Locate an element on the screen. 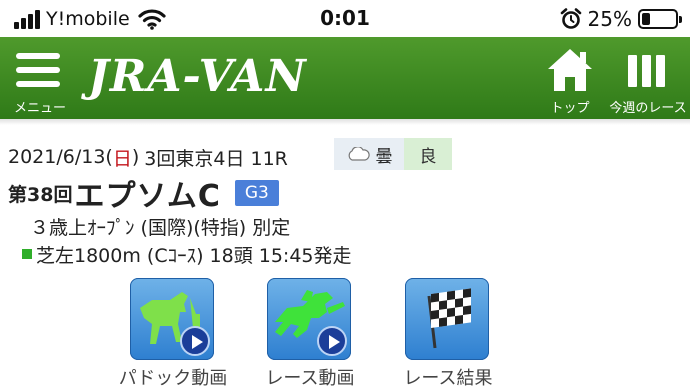 The width and height of the screenshot is (690, 388). top-button: トップ is located at coordinates (570, 78).